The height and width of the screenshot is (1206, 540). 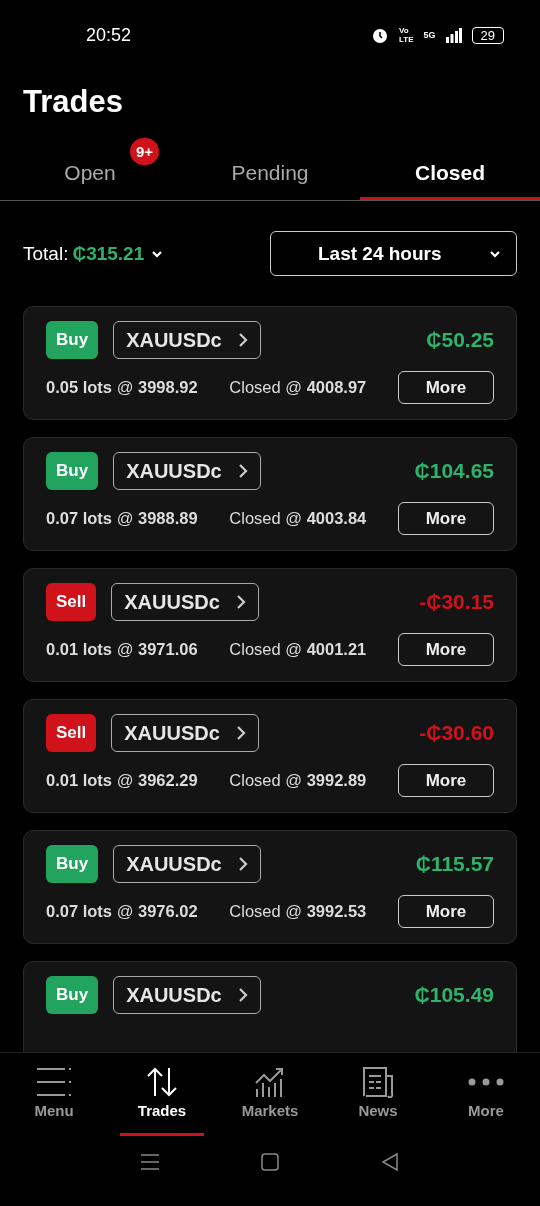 What do you see at coordinates (380, 35) in the screenshot?
I see `alarm-icon` at bounding box center [380, 35].